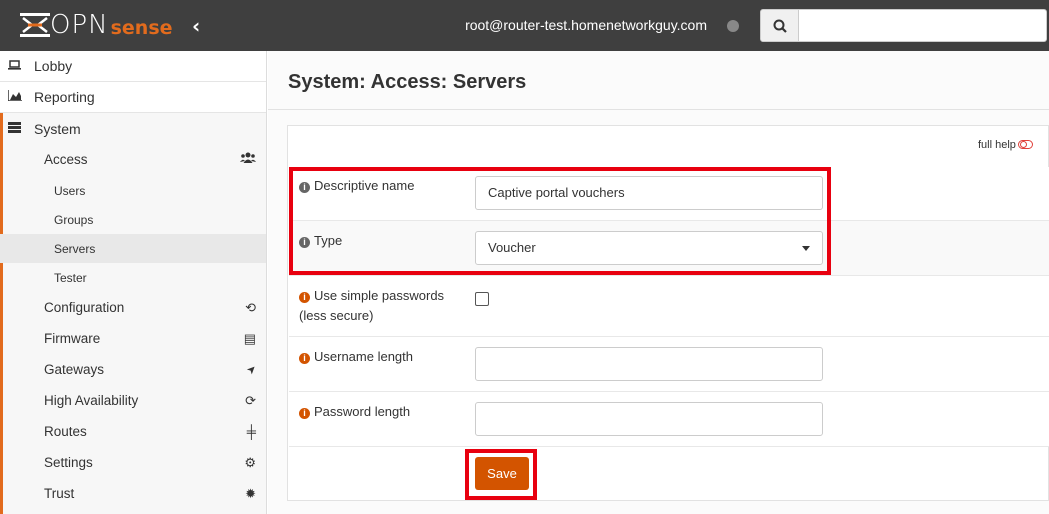 The height and width of the screenshot is (514, 1049). Describe the element at coordinates (59, 493) in the screenshot. I see `sidebar-item-label: Trust` at that location.